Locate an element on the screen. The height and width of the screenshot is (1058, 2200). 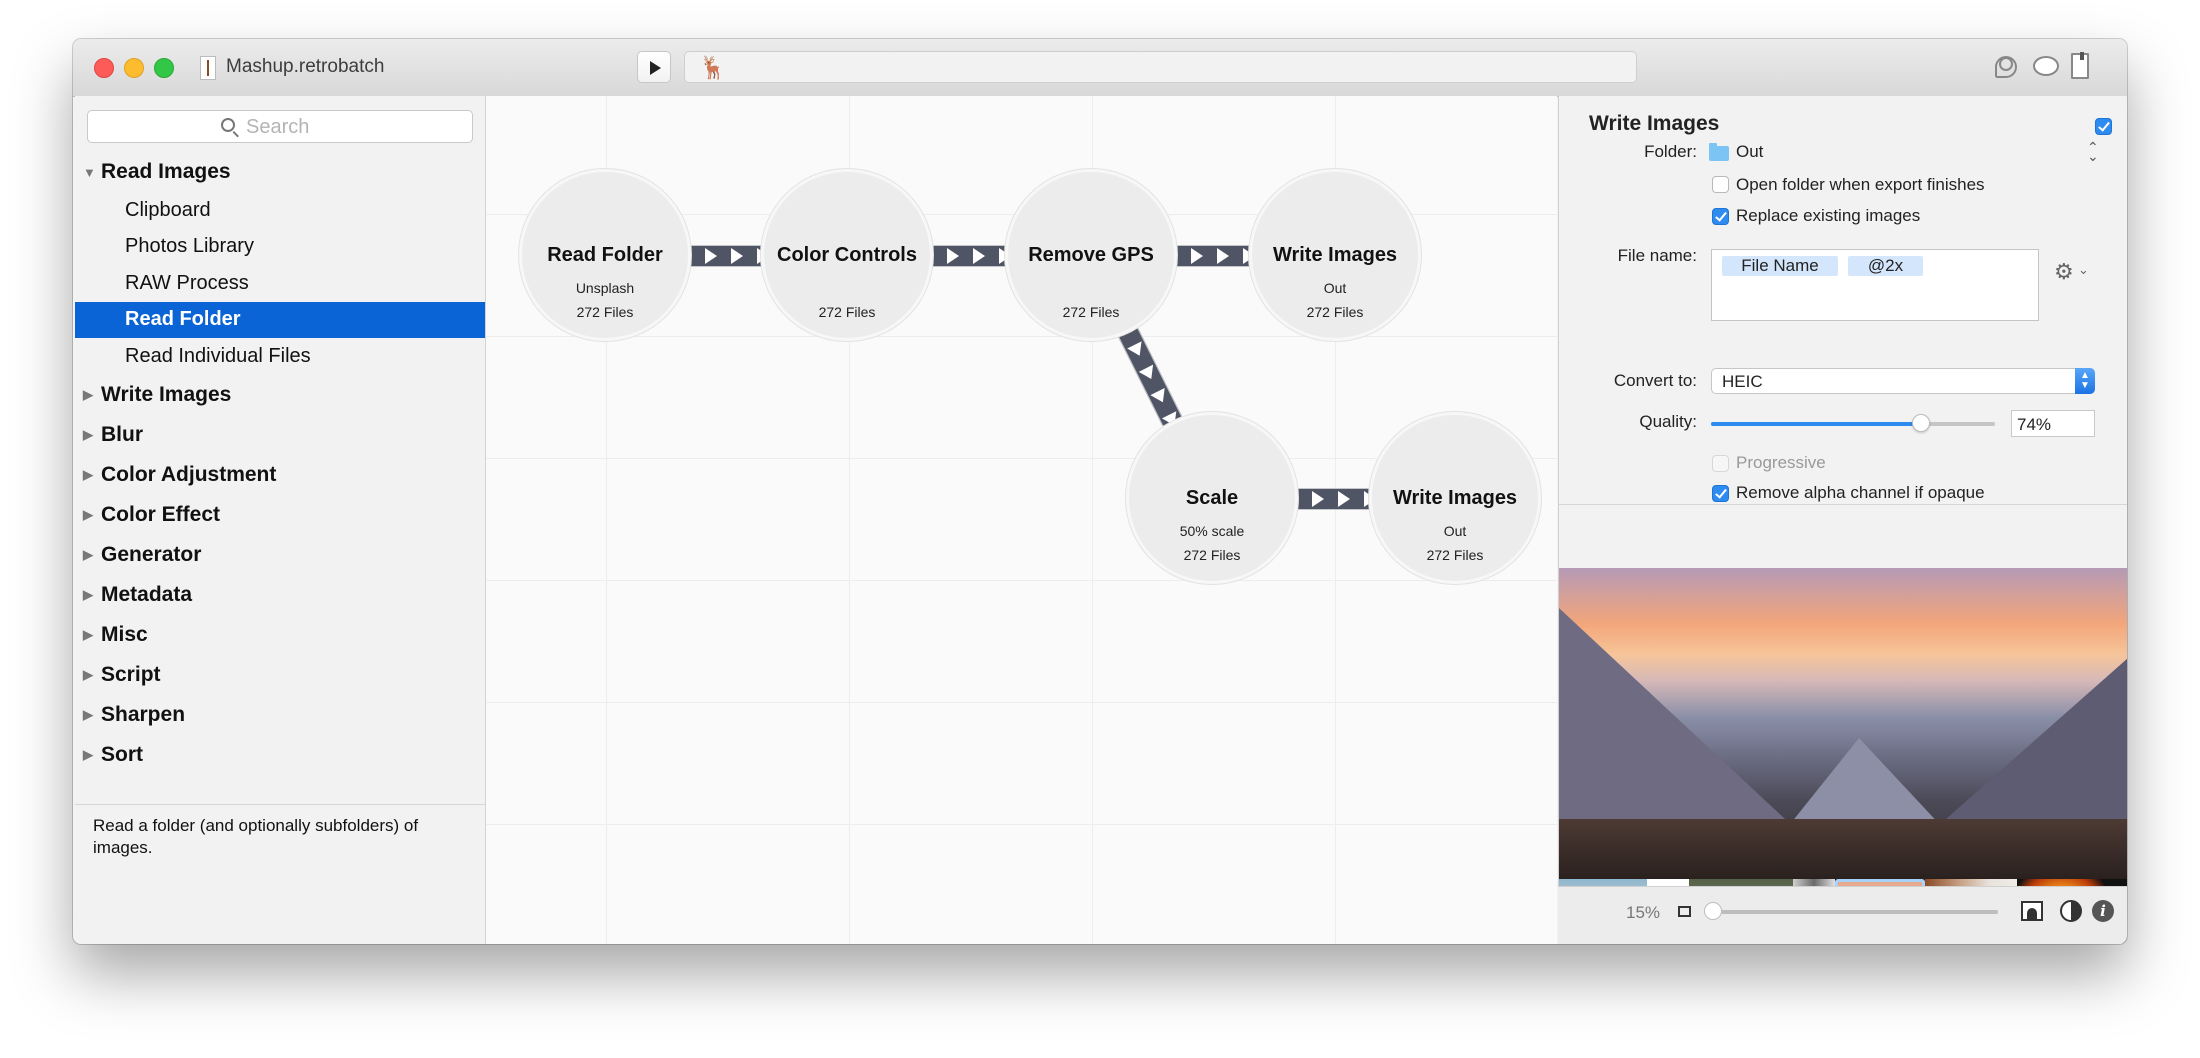
preview-zoom-knob is located at coordinates (1713, 911).